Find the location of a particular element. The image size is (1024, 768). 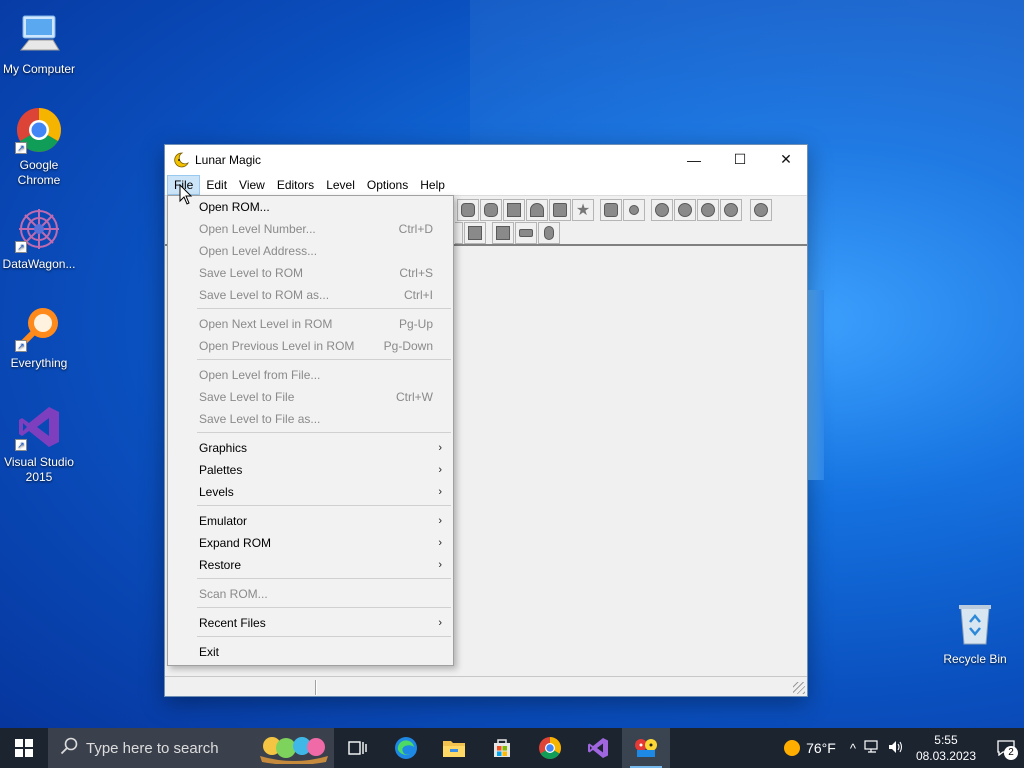

menu-view: View is located at coordinates (252, 185).